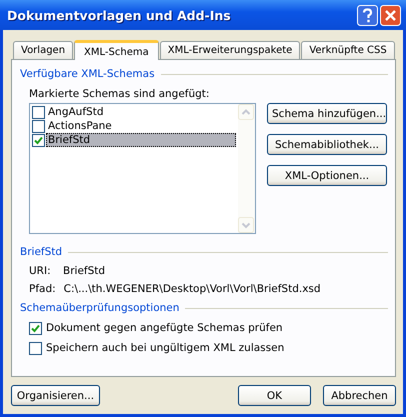  I want to click on close-icon, so click(390, 15).